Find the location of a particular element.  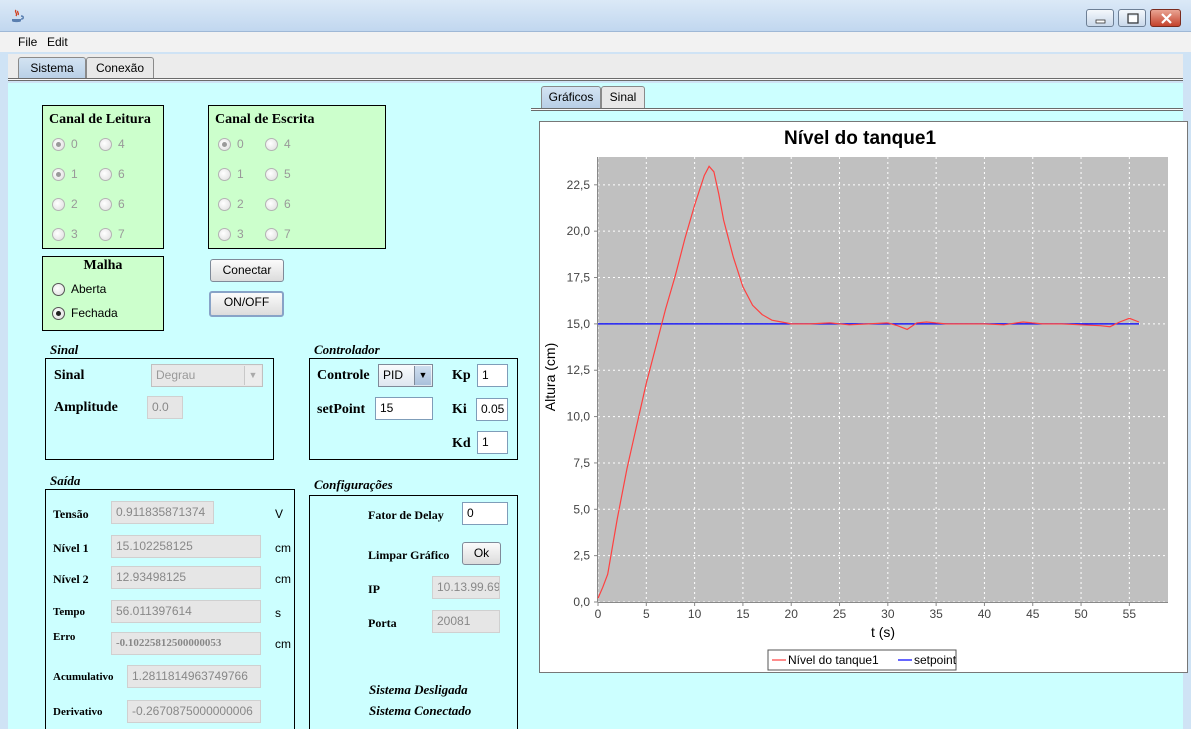

chart-legend: Nível do tanque1 setpoint is located at coordinates (862, 660).